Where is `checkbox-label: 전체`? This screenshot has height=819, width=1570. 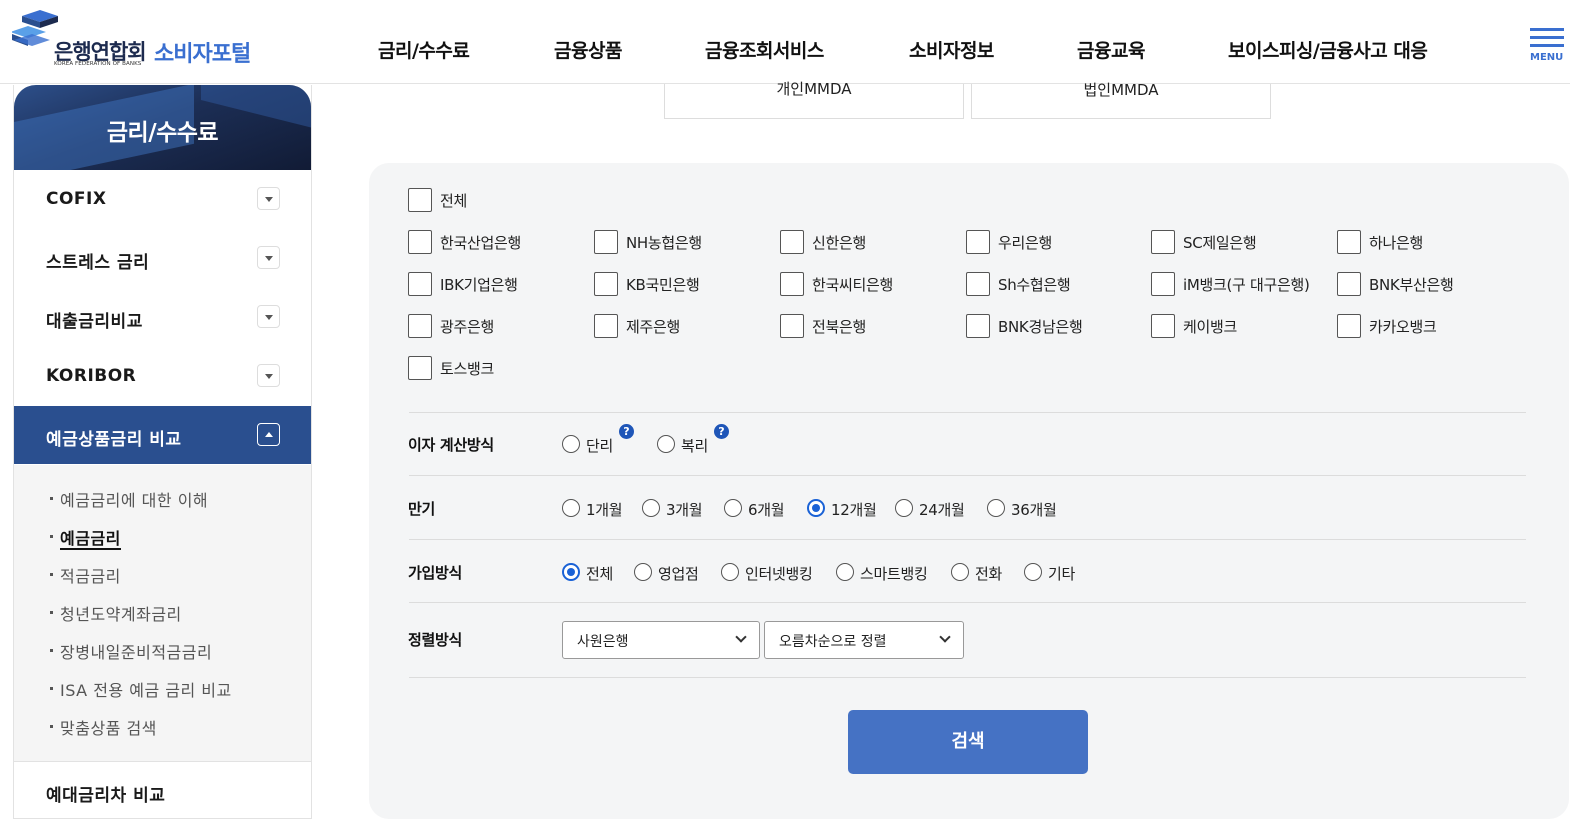
checkbox-label: 전체 is located at coordinates (454, 201).